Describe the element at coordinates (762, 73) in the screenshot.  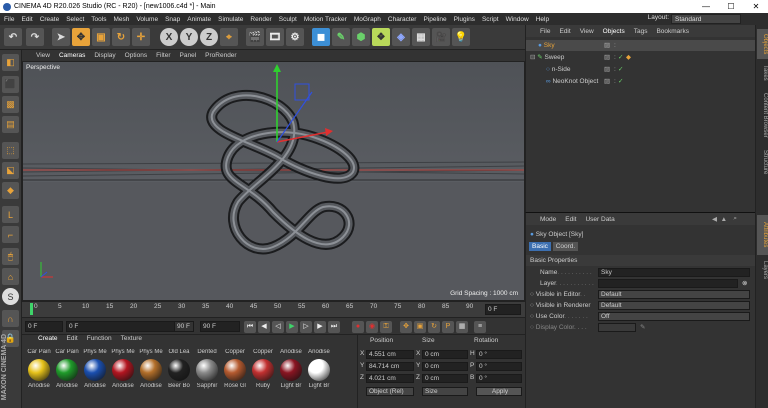
I see `tab-takes-vertical: Takes` at that location.